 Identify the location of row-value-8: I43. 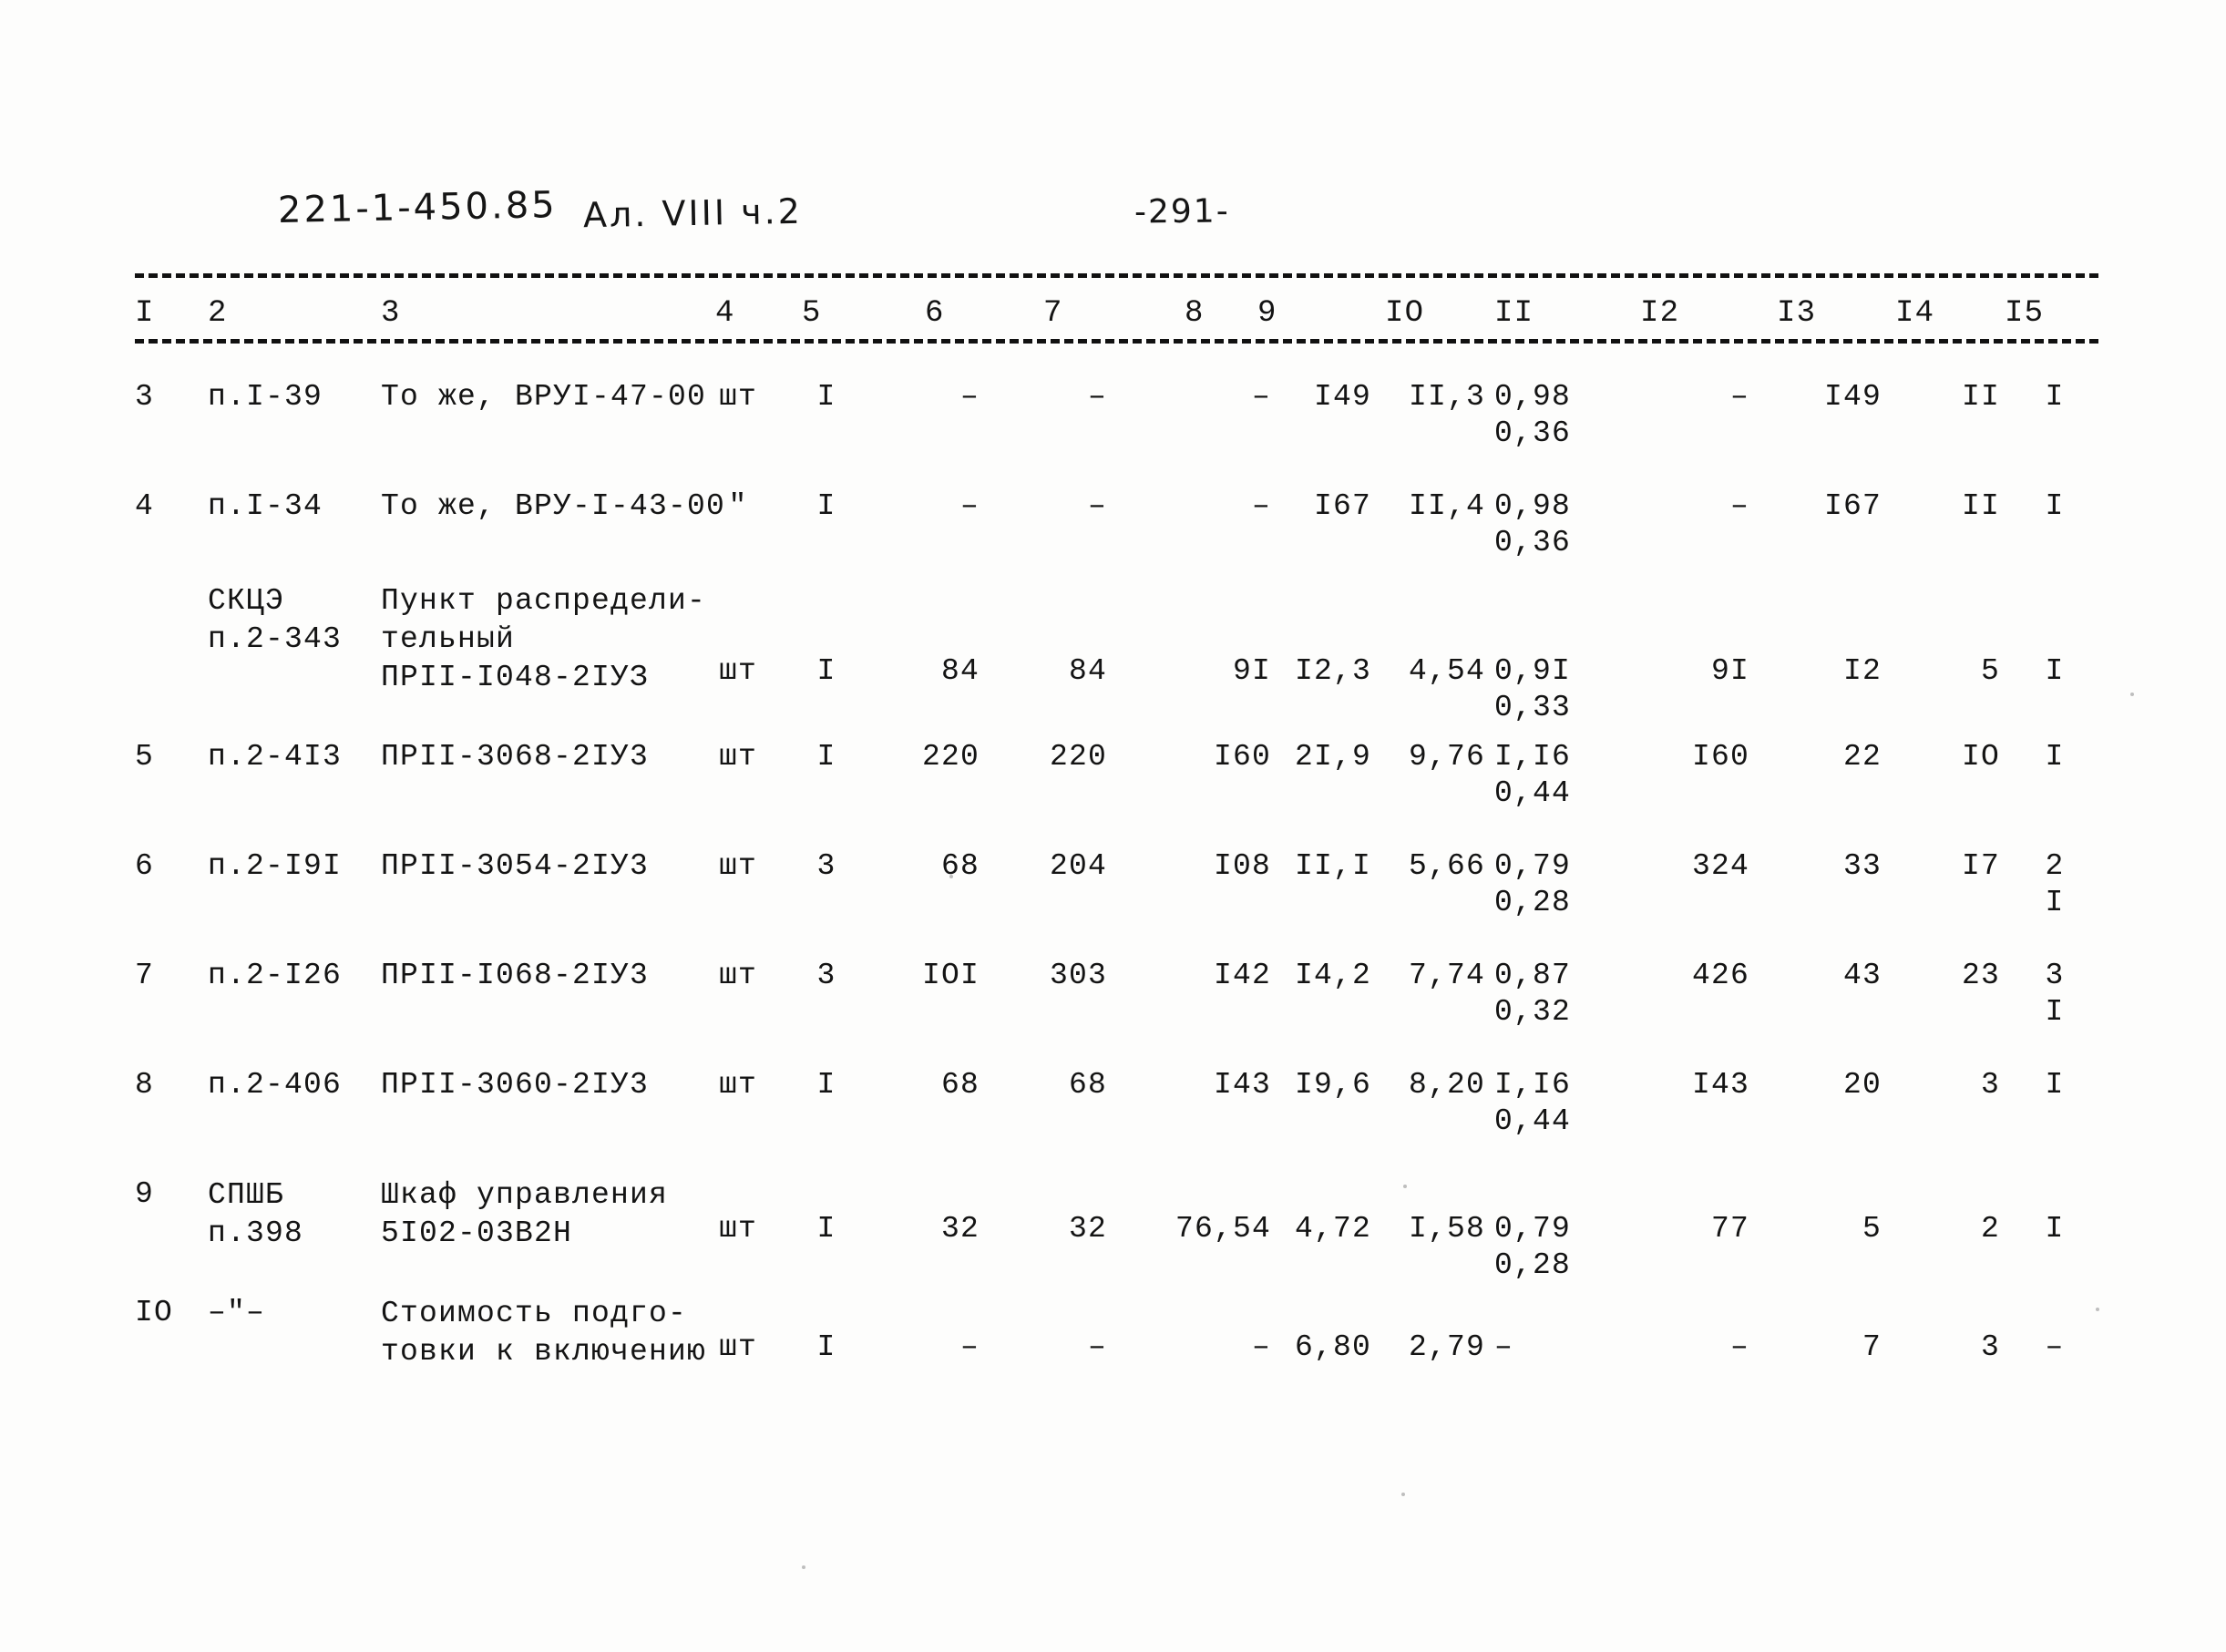
(1242, 1085).